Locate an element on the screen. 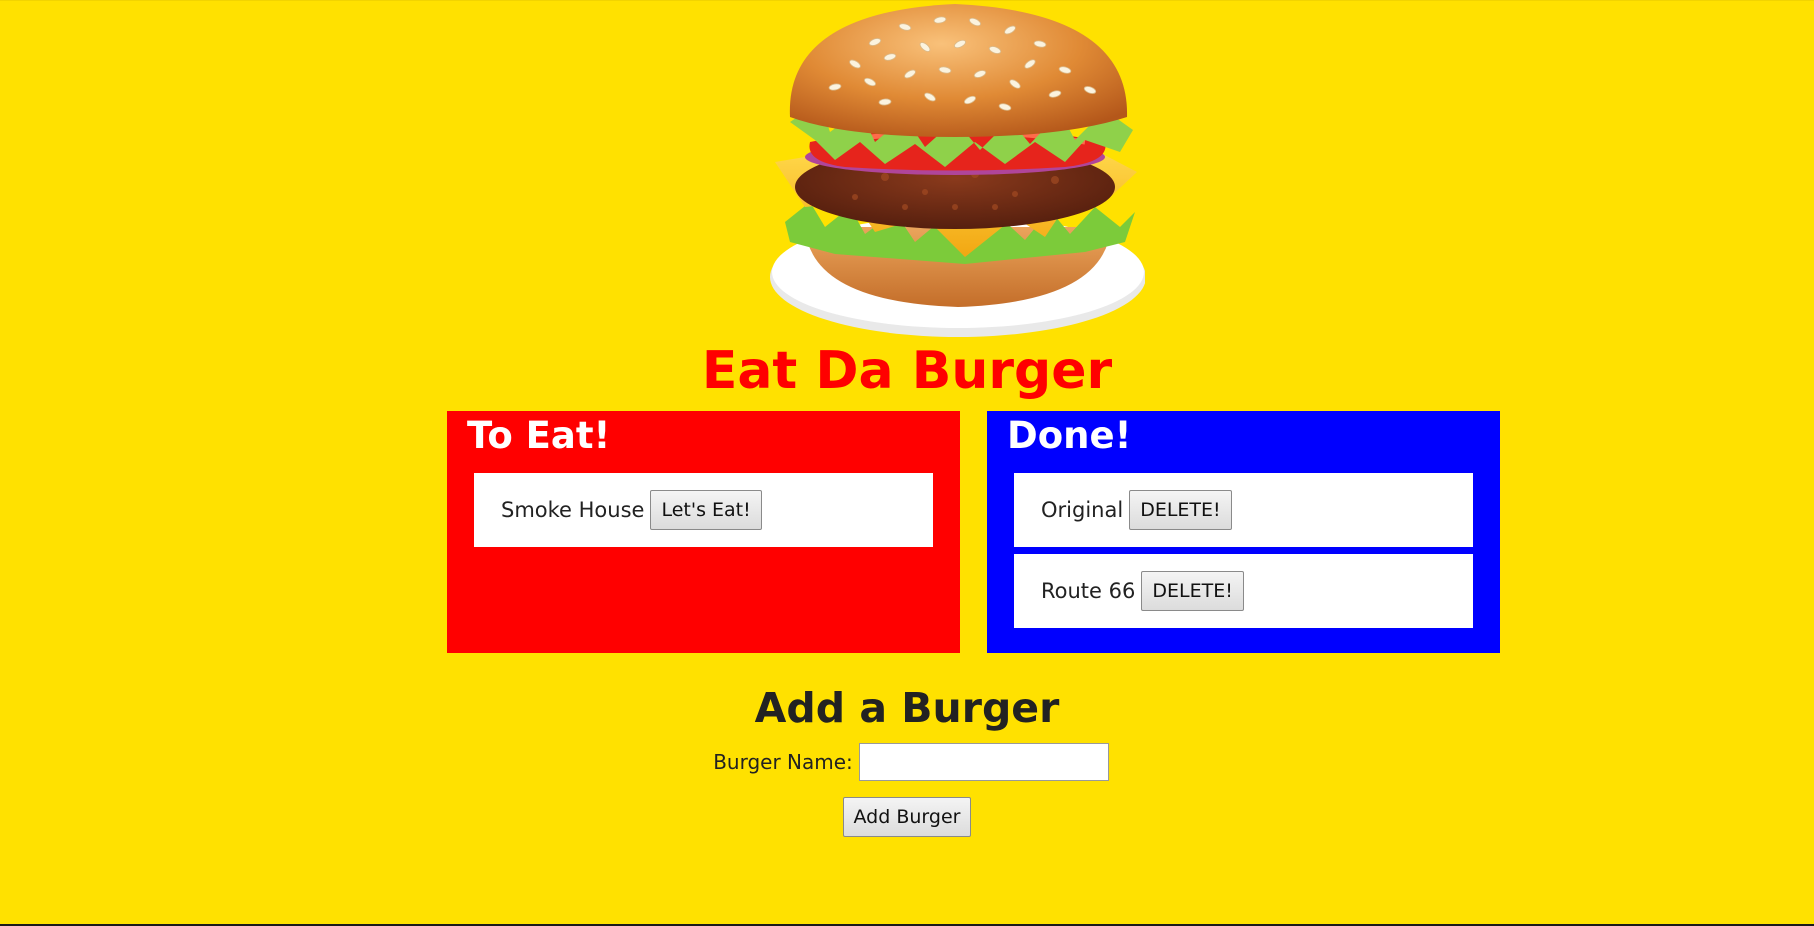 This screenshot has width=1814, height=926. burger-list-item: Smoke House Let's Eat! is located at coordinates (703, 510).